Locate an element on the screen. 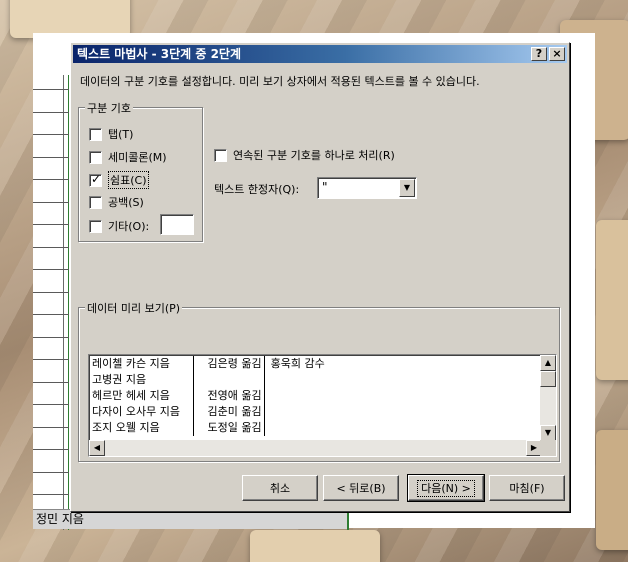  comma-checkbox-row: 쉼표(C) is located at coordinates (119, 180).